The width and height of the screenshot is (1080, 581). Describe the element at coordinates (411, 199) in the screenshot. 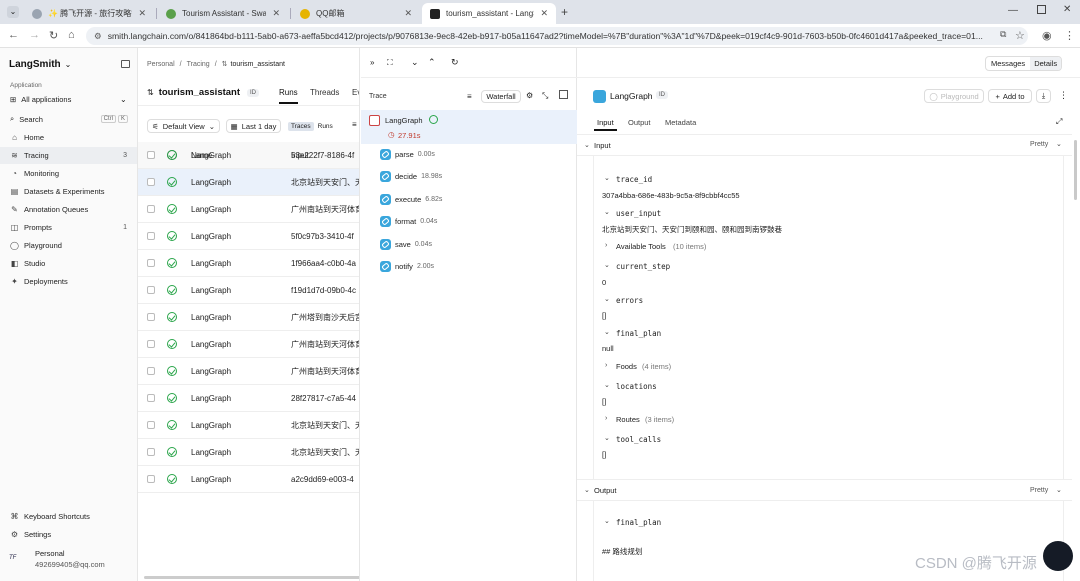

I see `trace-node-execute: execute 6.82s` at that location.